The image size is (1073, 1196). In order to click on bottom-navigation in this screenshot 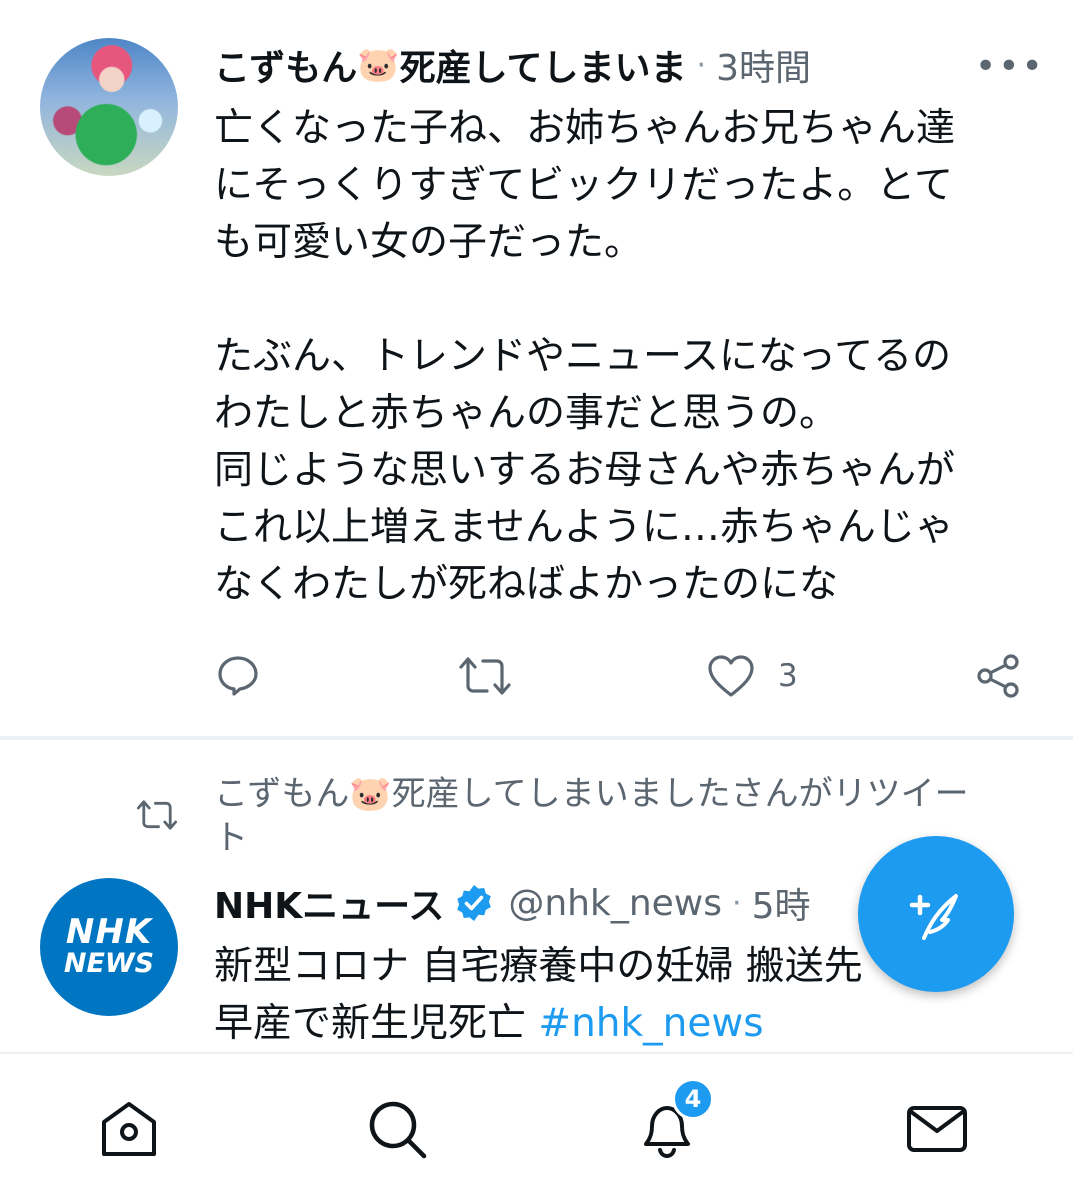, I will do `click(536, 1125)`.